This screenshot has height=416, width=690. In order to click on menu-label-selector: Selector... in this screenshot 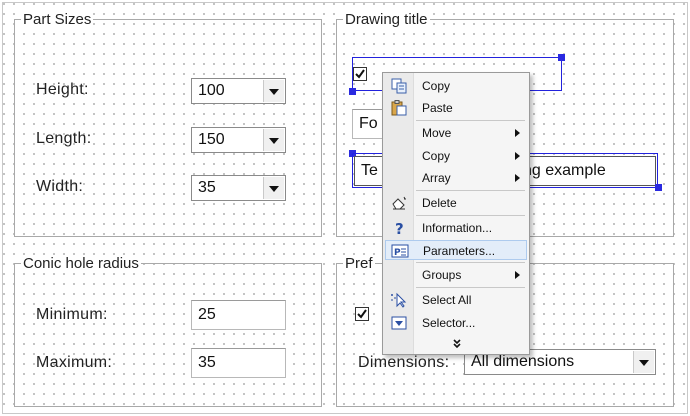, I will do `click(449, 323)`.